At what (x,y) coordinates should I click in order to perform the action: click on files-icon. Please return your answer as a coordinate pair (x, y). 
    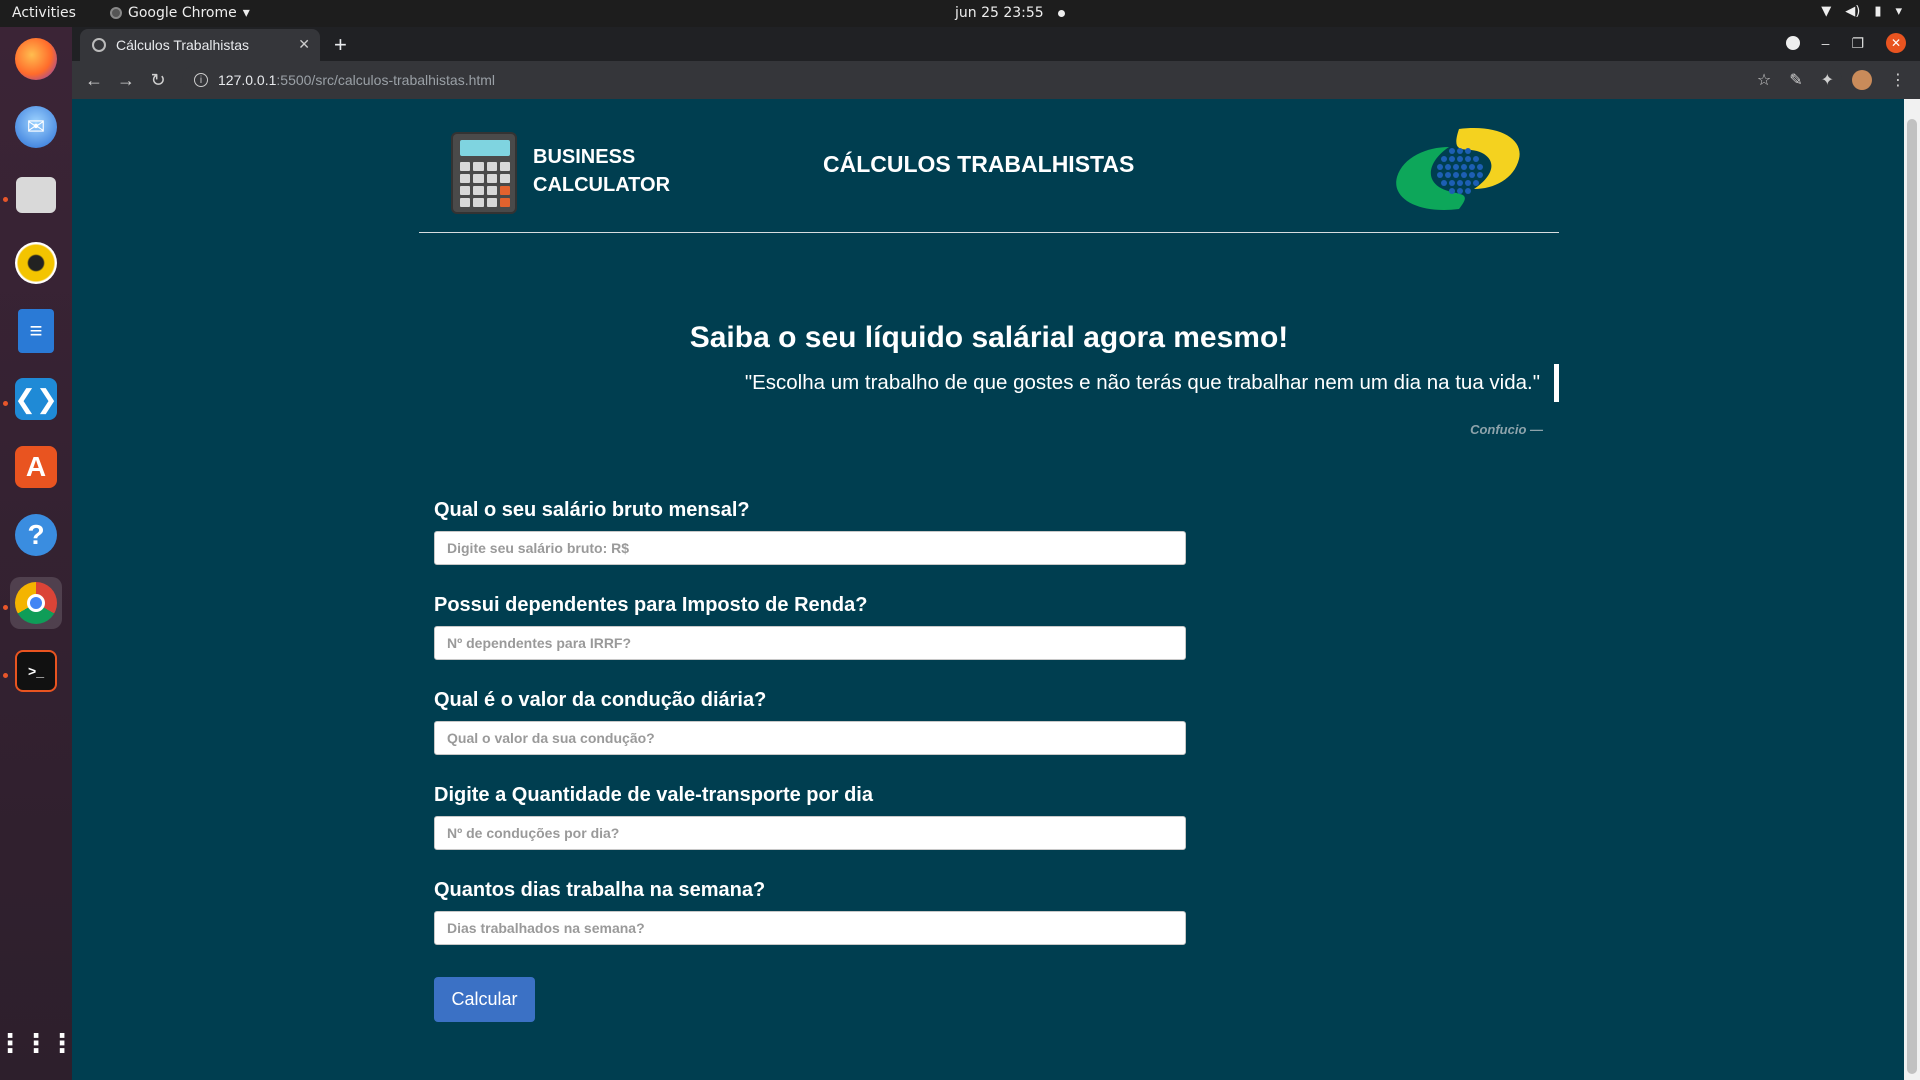
    Looking at the image, I should click on (36, 195).